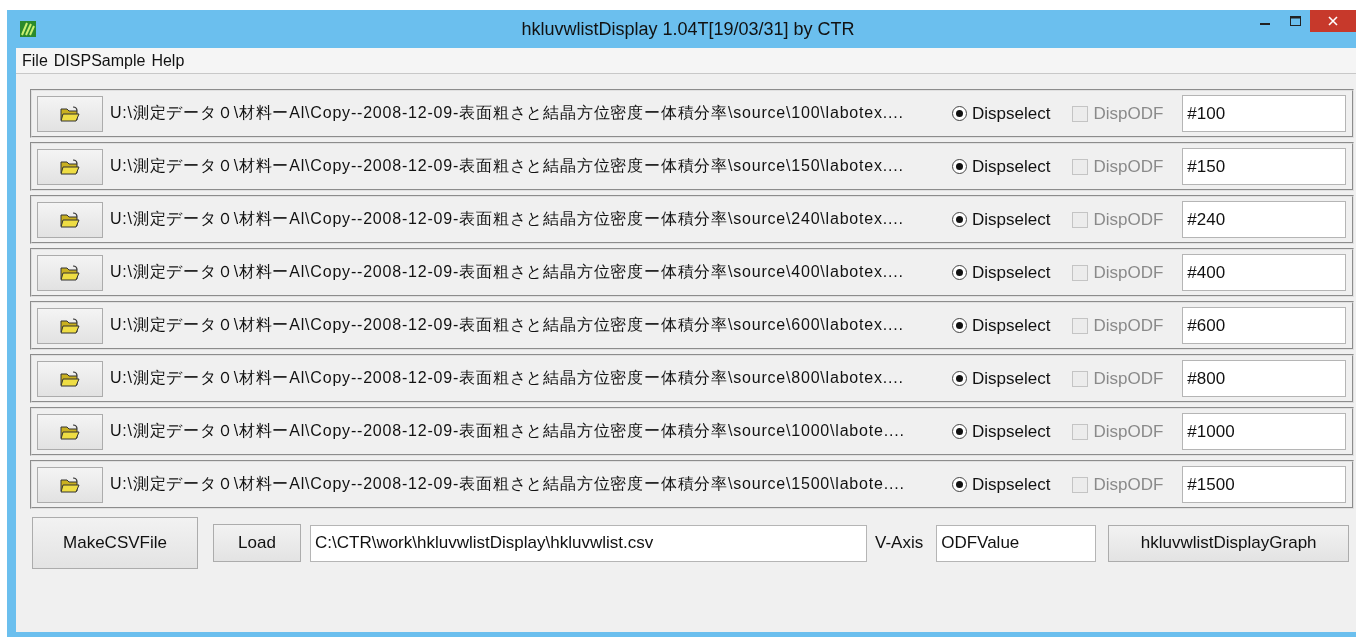  Describe the element at coordinates (1264, 484) in the screenshot. I see `sample-name-field: #1500` at that location.